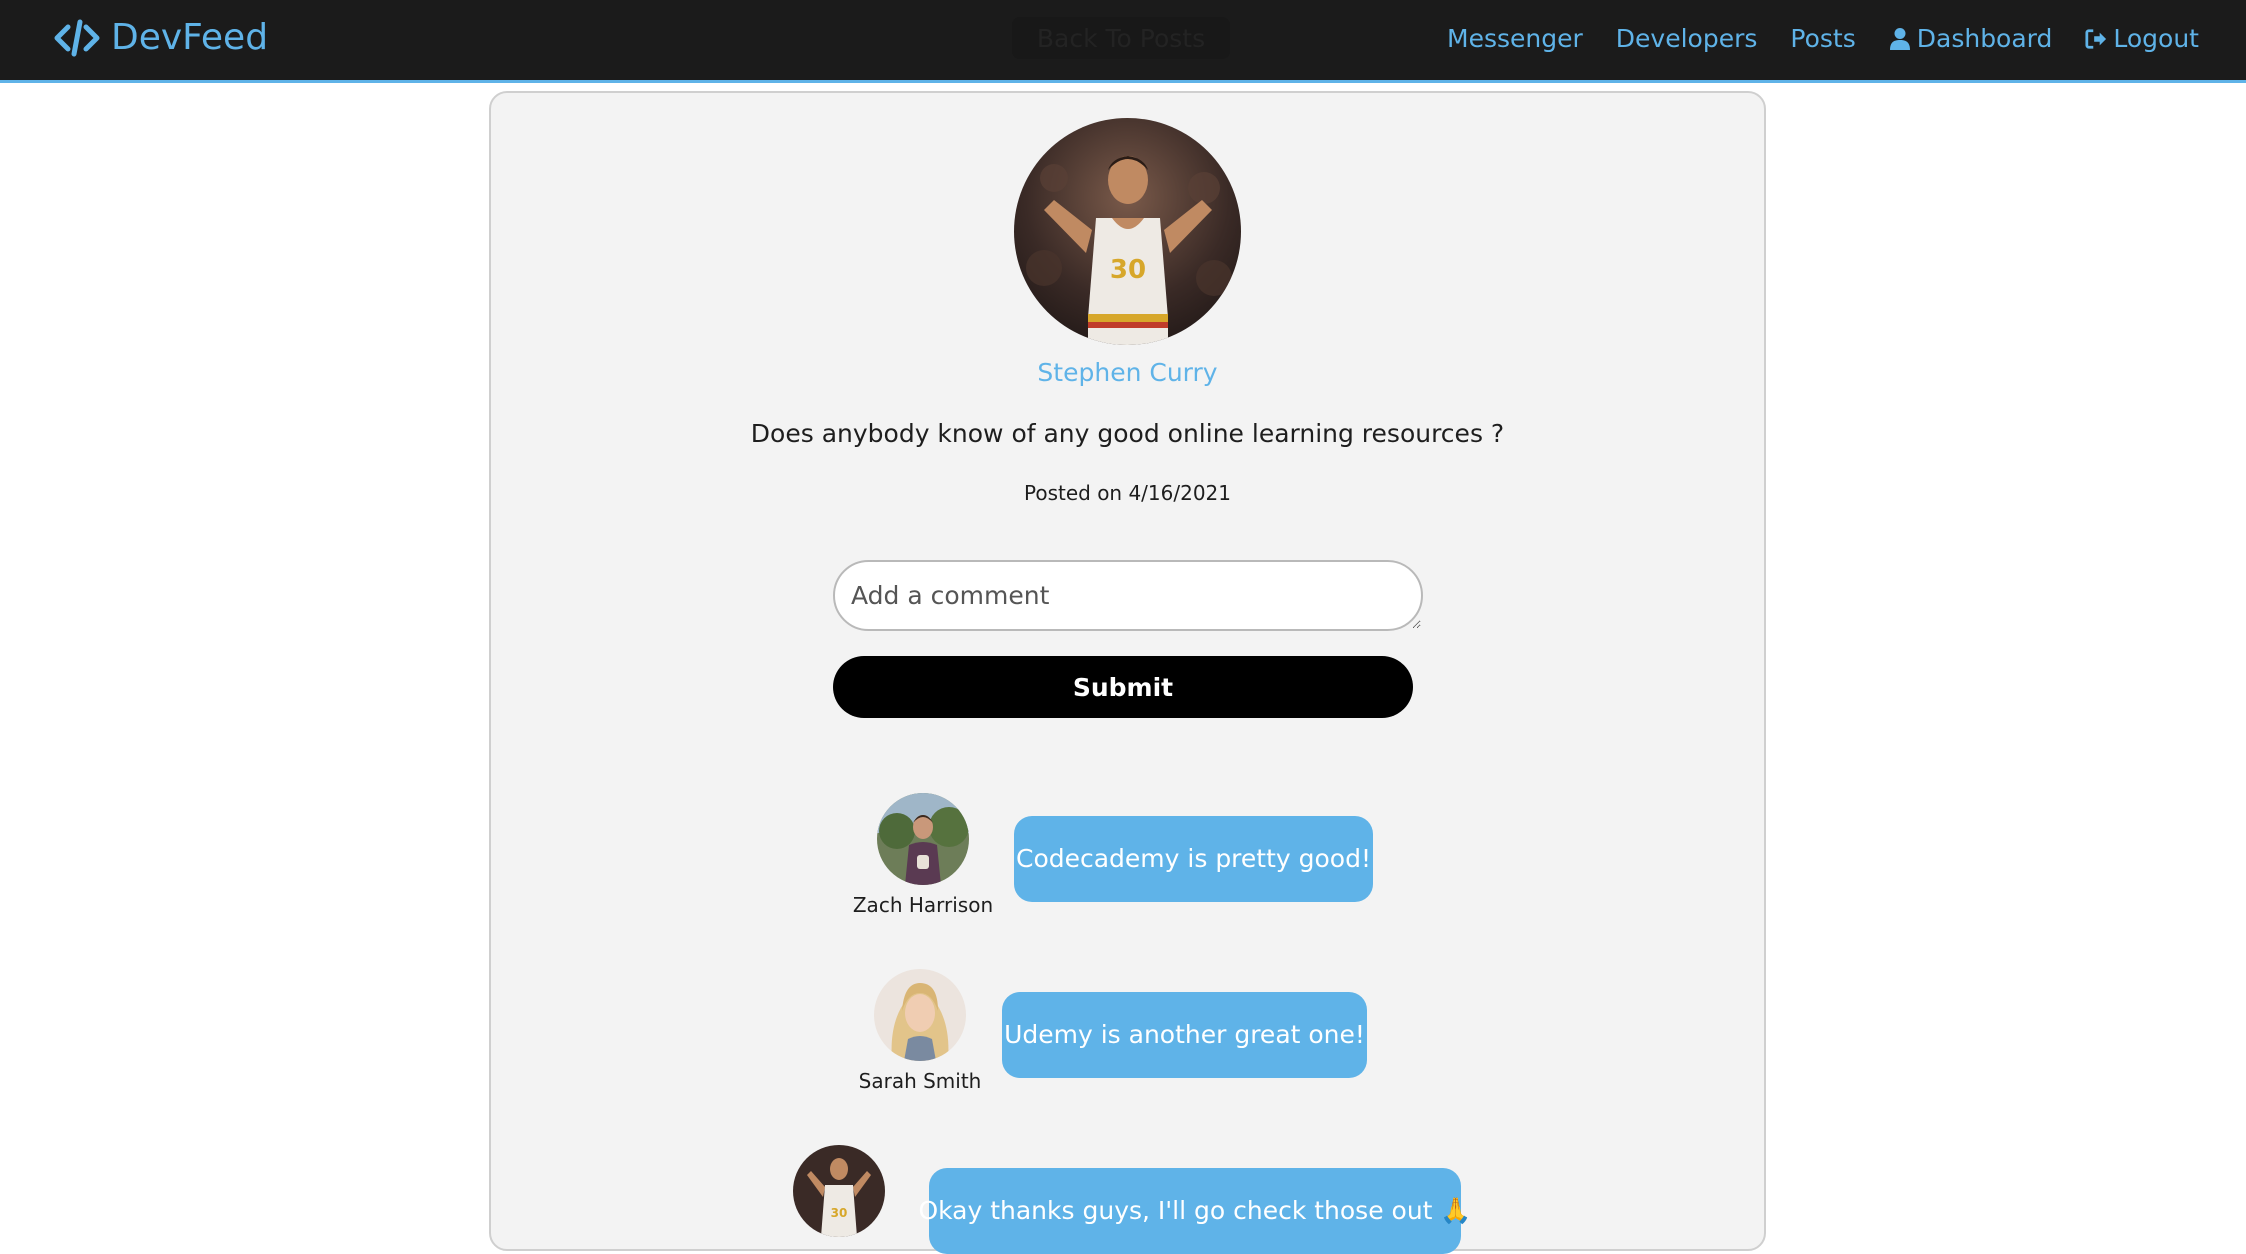 This screenshot has height=1254, width=2246. I want to click on post-author-avatar: 30, so click(1127, 231).